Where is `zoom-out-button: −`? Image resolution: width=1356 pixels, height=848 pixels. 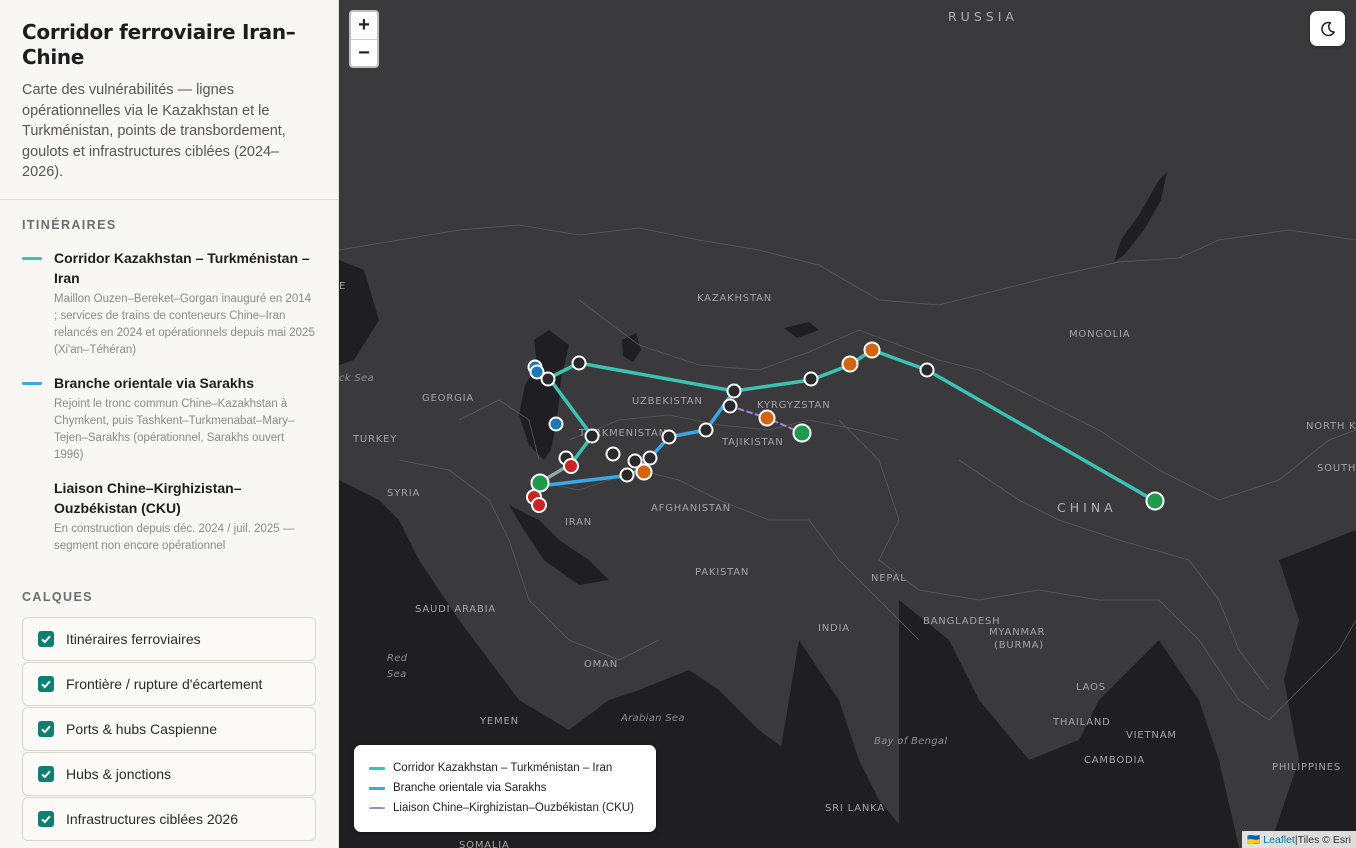
zoom-out-button: − is located at coordinates (364, 52).